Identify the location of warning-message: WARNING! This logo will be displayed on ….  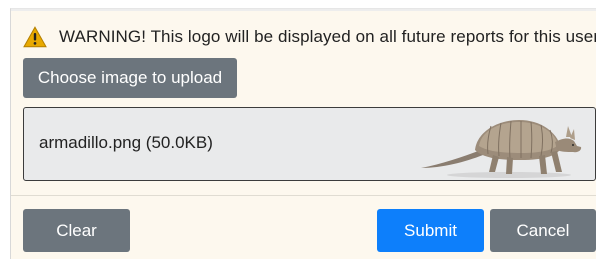
(309, 37).